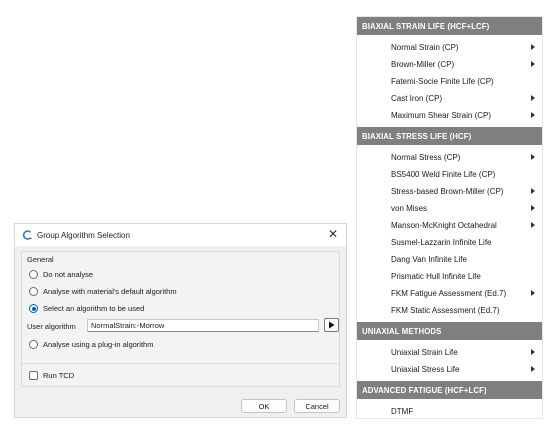  I want to click on menu-item-label: Prismatic Hull Infinite Life, so click(436, 276).